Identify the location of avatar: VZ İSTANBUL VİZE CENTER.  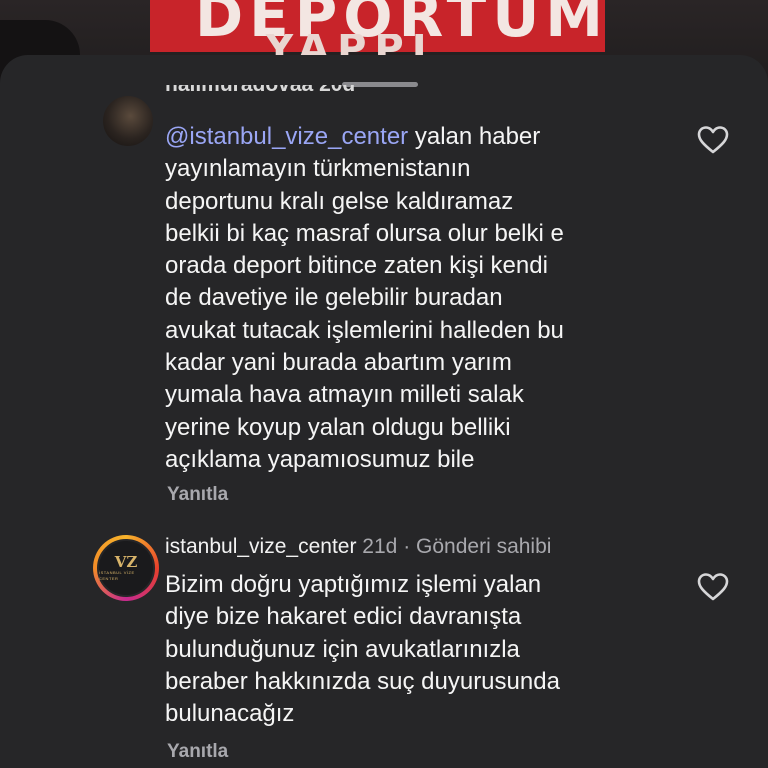
(126, 568).